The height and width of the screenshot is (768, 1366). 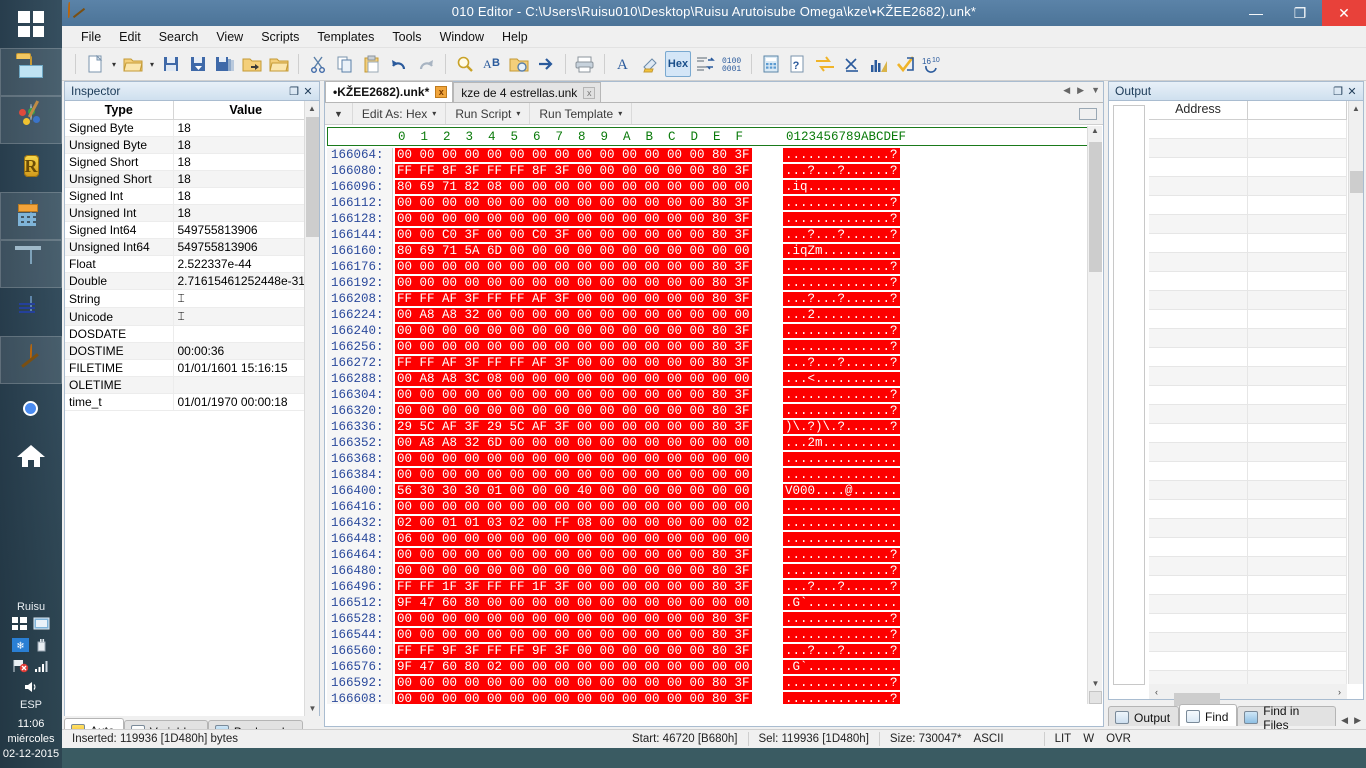 What do you see at coordinates (589, 92) in the screenshot?
I see `document-tab-second-close-icon: x` at bounding box center [589, 92].